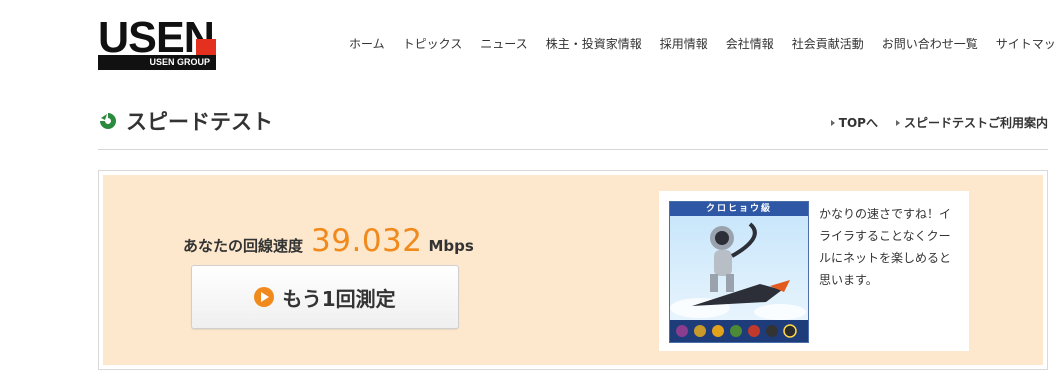 Image resolution: width=1054 pixels, height=374 pixels. Describe the element at coordinates (975, 123) in the screenshot. I see `guide-link-label: スピードテストご利用案内` at that location.